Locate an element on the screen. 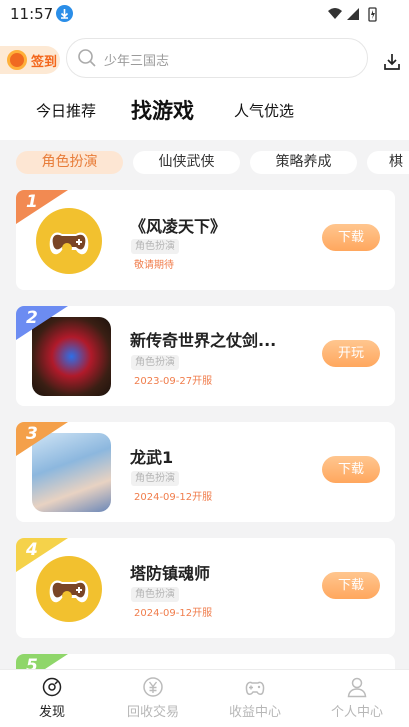  nav-label: 回收交易 is located at coordinates (152, 712).